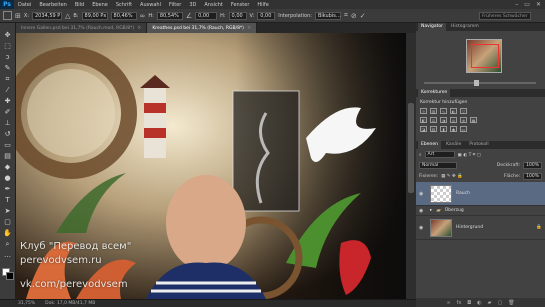  I want to click on menu-fenster: Fenster, so click(240, 5).